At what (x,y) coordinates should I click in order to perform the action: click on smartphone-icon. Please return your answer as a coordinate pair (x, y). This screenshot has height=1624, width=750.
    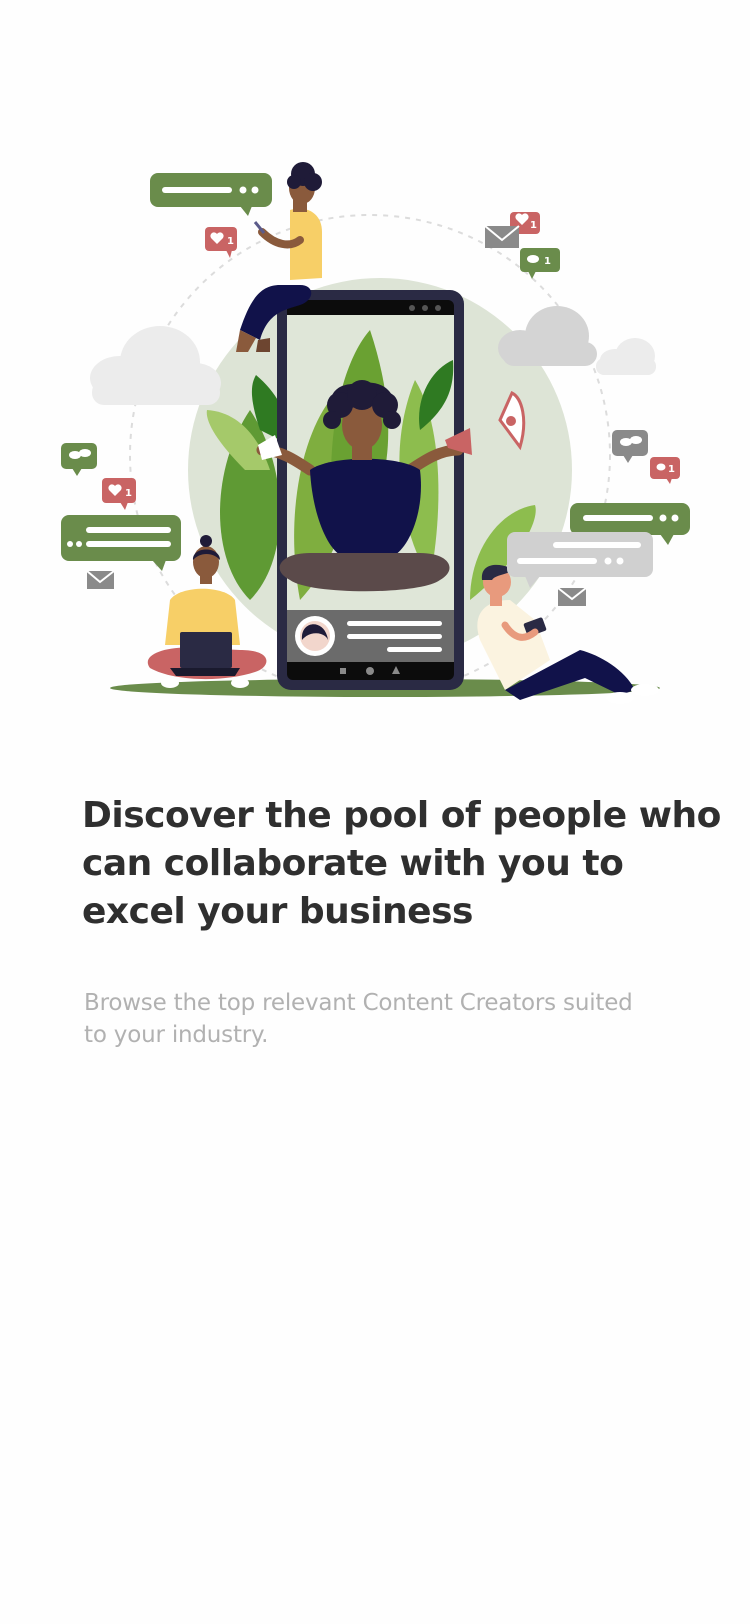
    Looking at the image, I should click on (364, 490).